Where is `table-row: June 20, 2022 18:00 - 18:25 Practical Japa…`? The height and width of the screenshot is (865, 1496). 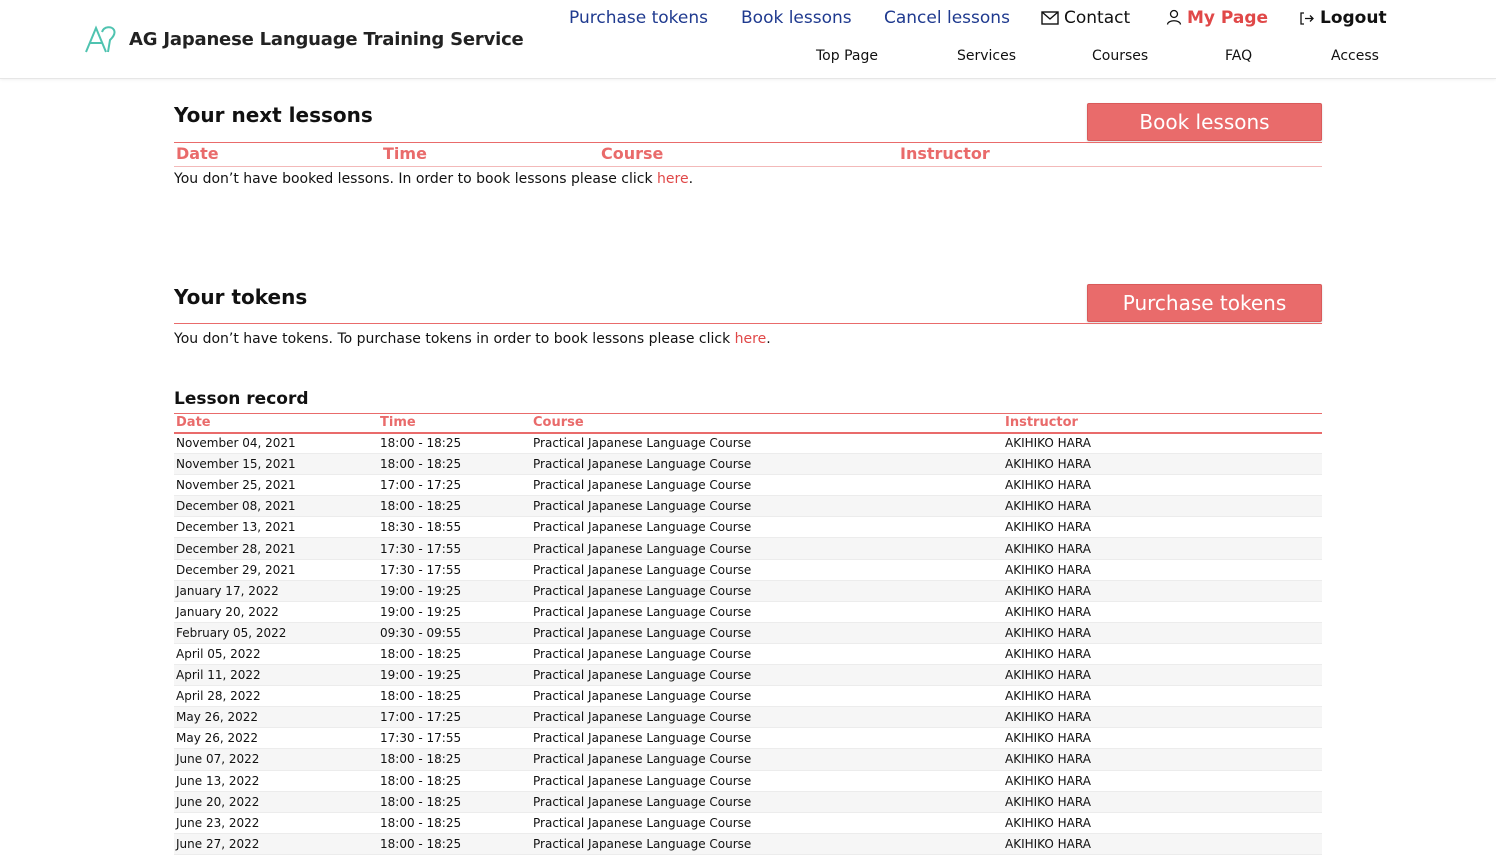 table-row: June 20, 2022 18:00 - 18:25 Practical Japa… is located at coordinates (748, 802).